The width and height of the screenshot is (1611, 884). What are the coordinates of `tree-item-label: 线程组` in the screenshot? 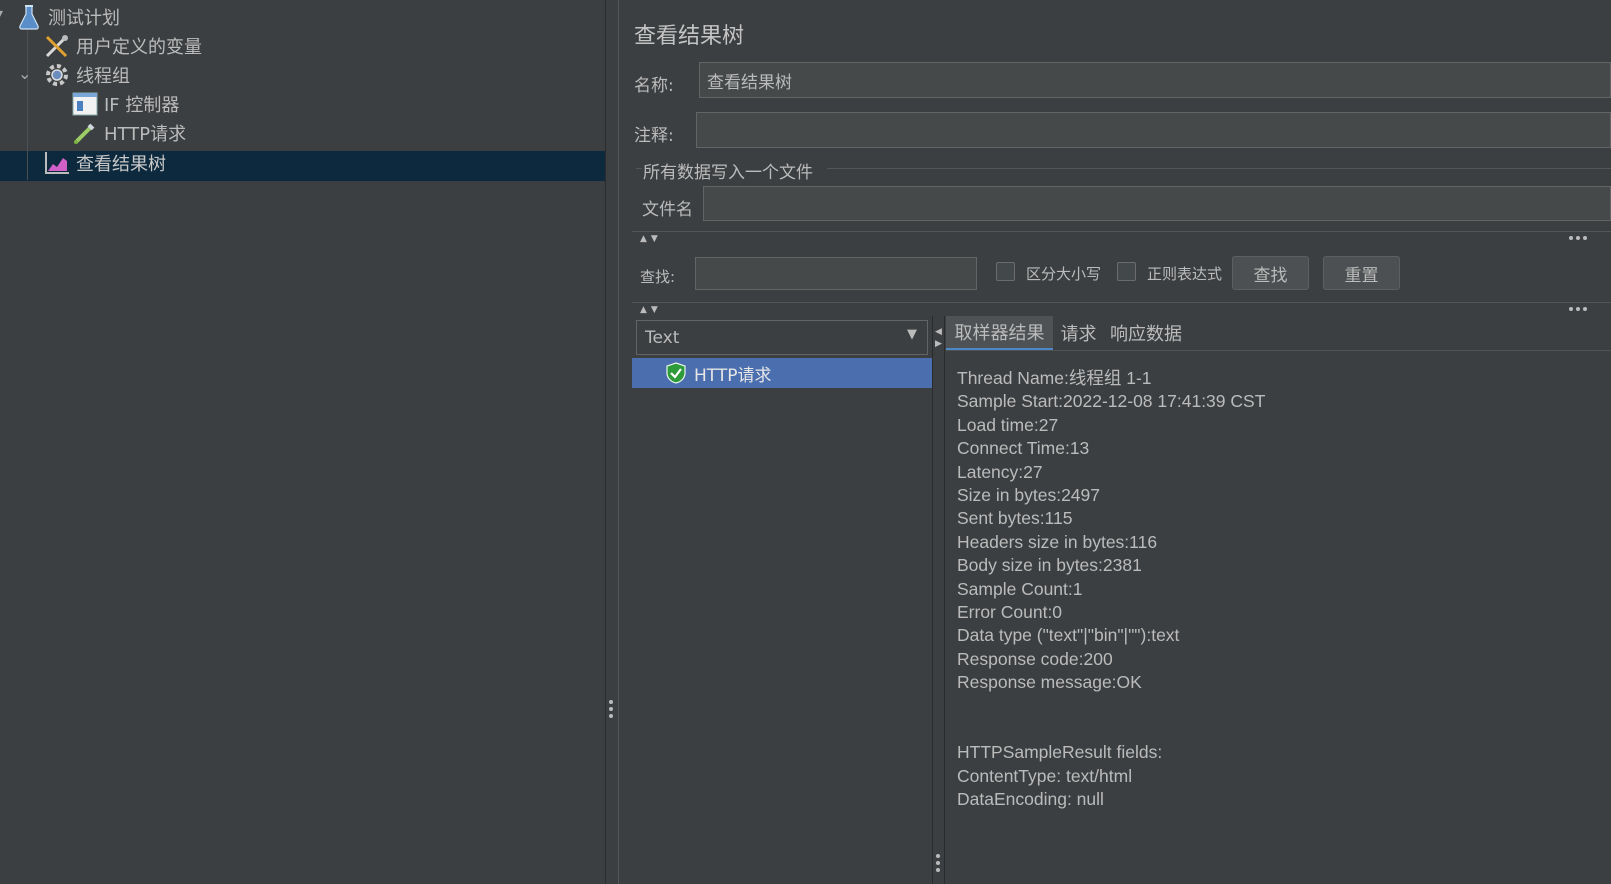 It's located at (103, 76).